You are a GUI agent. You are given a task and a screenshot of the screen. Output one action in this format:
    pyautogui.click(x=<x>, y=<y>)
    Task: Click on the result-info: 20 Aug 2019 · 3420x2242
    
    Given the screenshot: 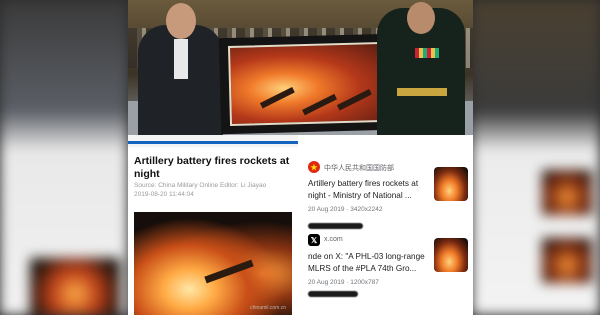 What is the action you would take?
    pyautogui.click(x=345, y=209)
    